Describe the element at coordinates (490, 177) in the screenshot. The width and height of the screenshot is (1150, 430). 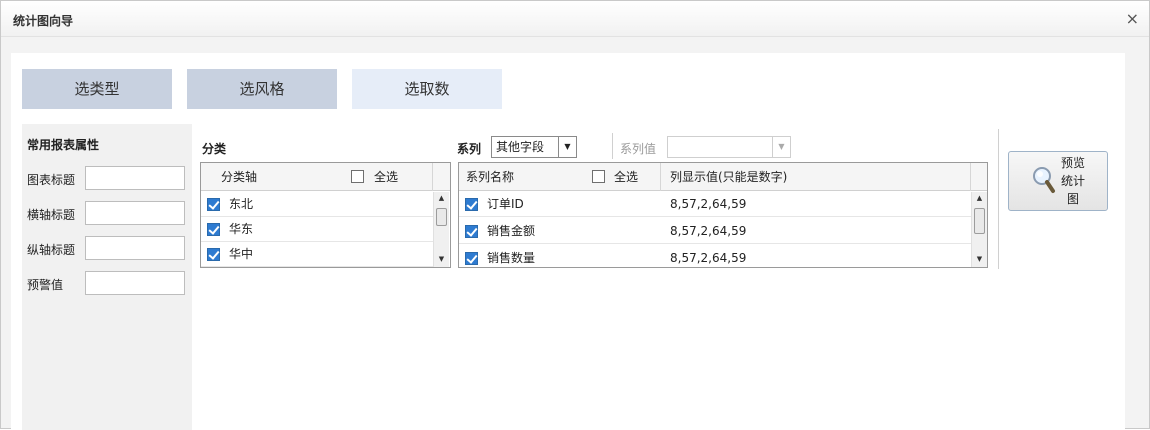
I see `series-name-header: 系列名称` at that location.